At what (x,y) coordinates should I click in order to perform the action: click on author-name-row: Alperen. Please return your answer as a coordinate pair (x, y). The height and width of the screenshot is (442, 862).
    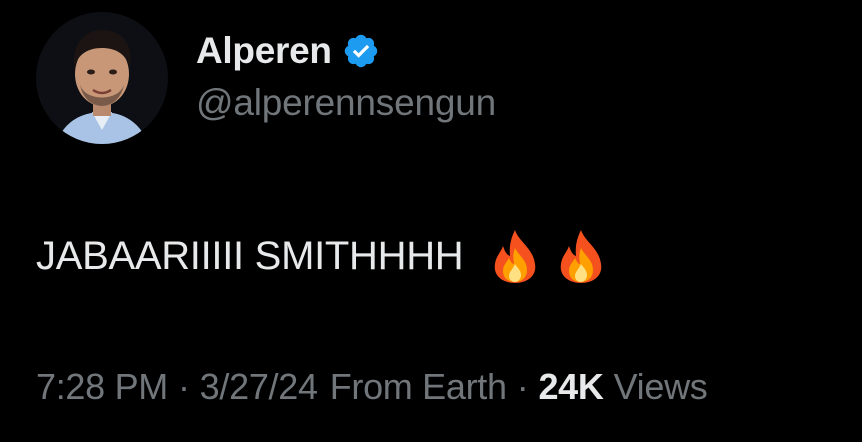
    Looking at the image, I should click on (288, 51).